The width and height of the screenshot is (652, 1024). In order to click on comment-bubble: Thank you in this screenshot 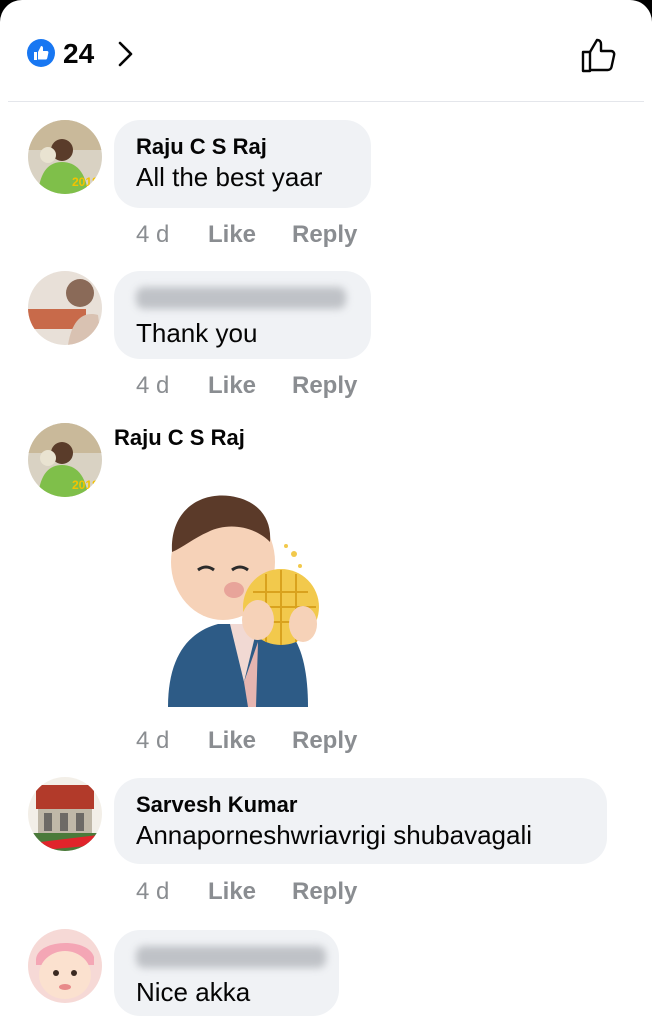, I will do `click(242, 315)`.